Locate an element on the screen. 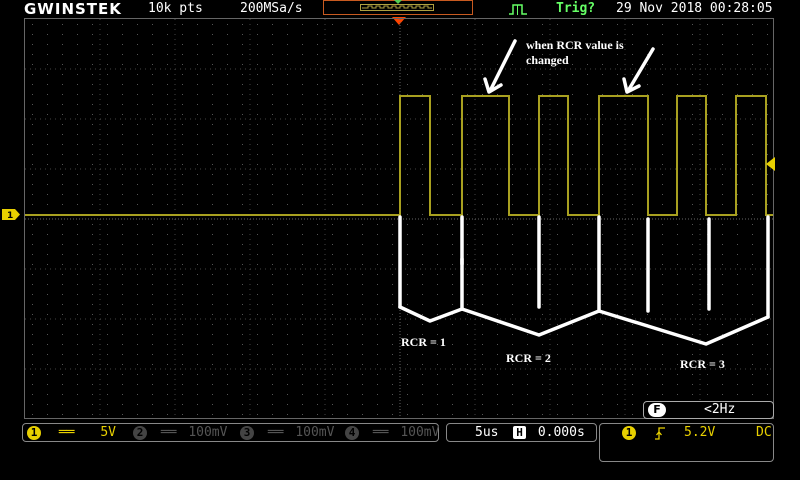 Image resolution: width=800 pixels, height=480 pixels. brand-logo: GWINSTEK is located at coordinates (73, 9).